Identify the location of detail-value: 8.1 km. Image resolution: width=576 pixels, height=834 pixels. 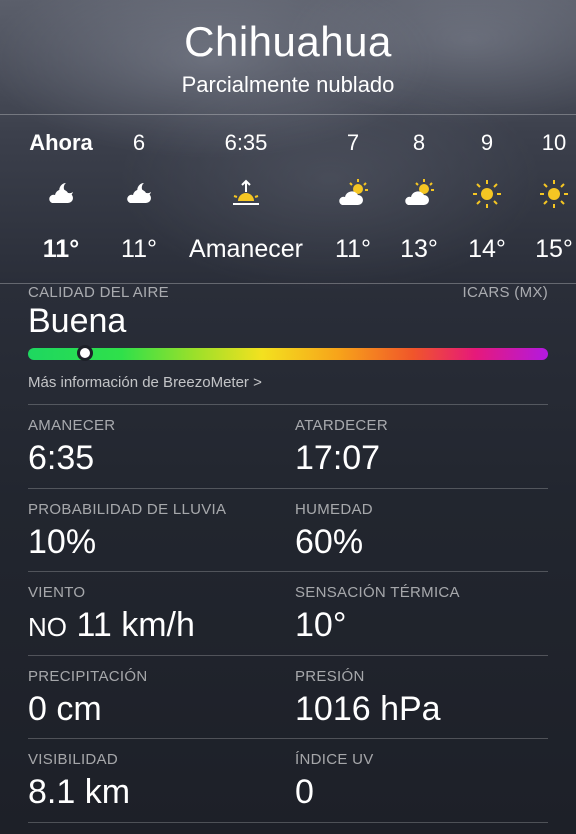
(79, 792).